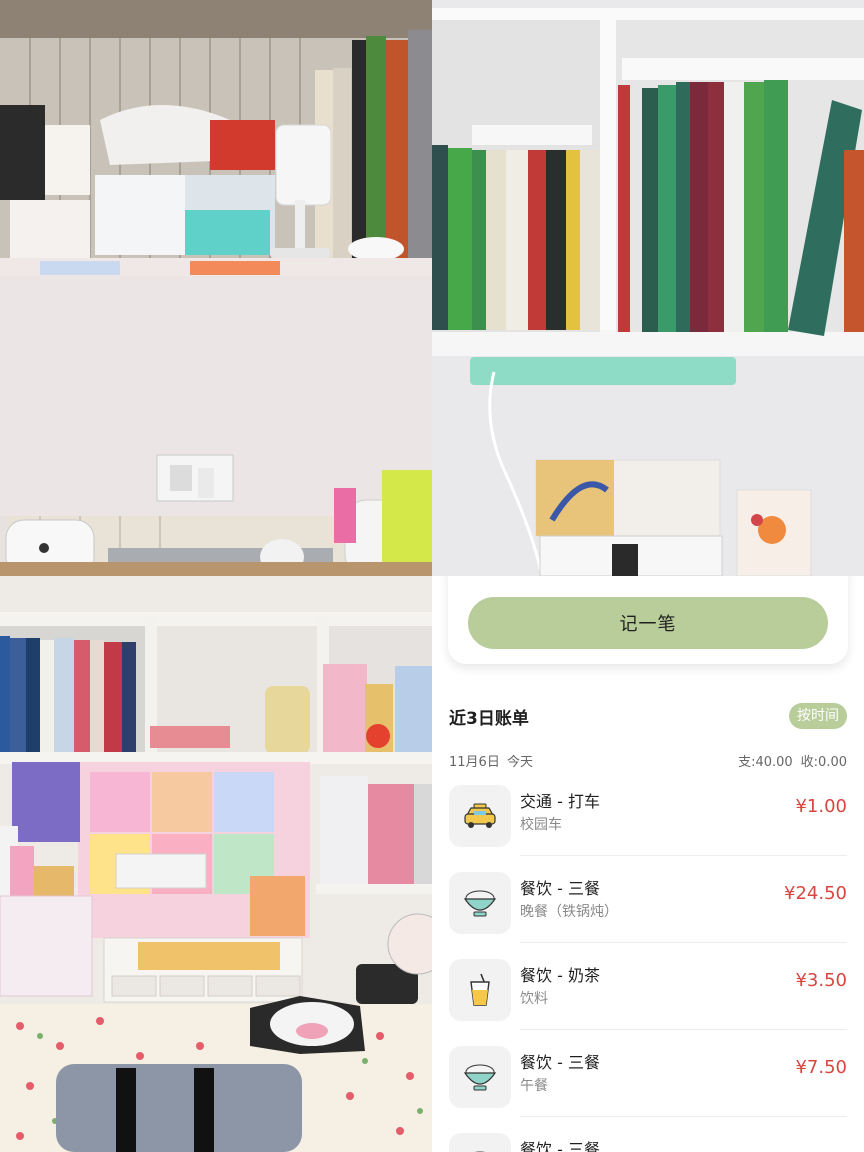 This screenshot has height=1152, width=864. I want to click on transaction-amount: ¥24.50, so click(815, 893).